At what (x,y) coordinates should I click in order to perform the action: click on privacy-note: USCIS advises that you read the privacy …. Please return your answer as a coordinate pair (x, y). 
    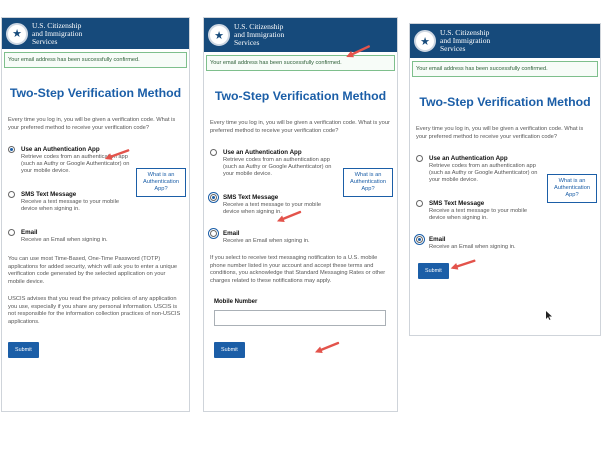
    Looking at the image, I should click on (94, 310).